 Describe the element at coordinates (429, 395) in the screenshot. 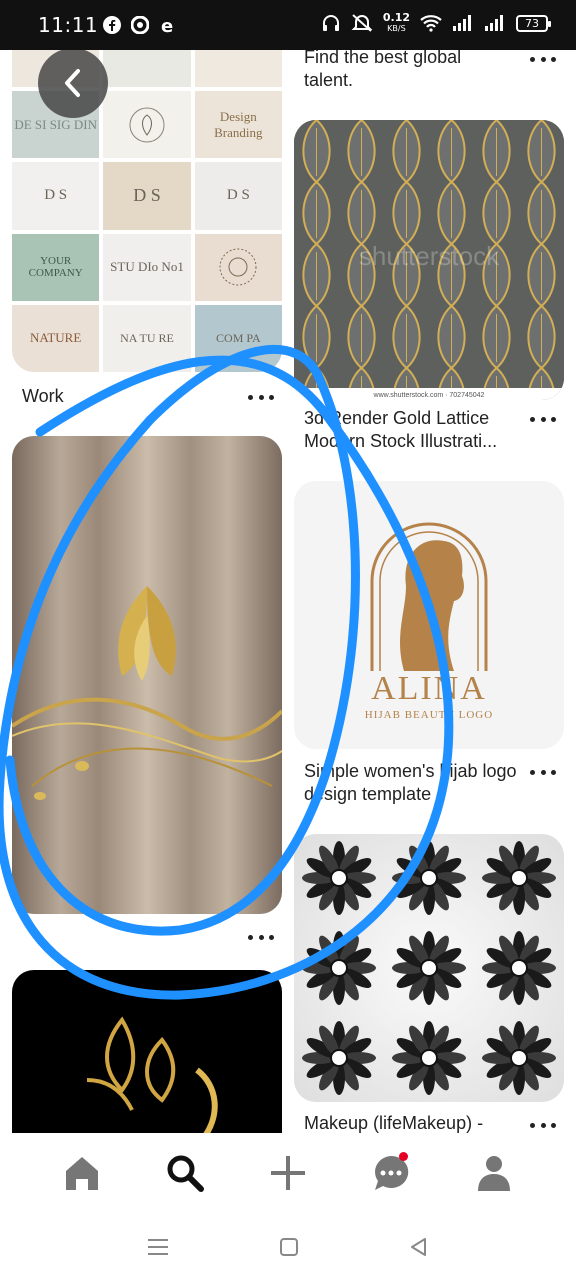

I see `image-caption: www.shutterstock.com · 702745042` at that location.